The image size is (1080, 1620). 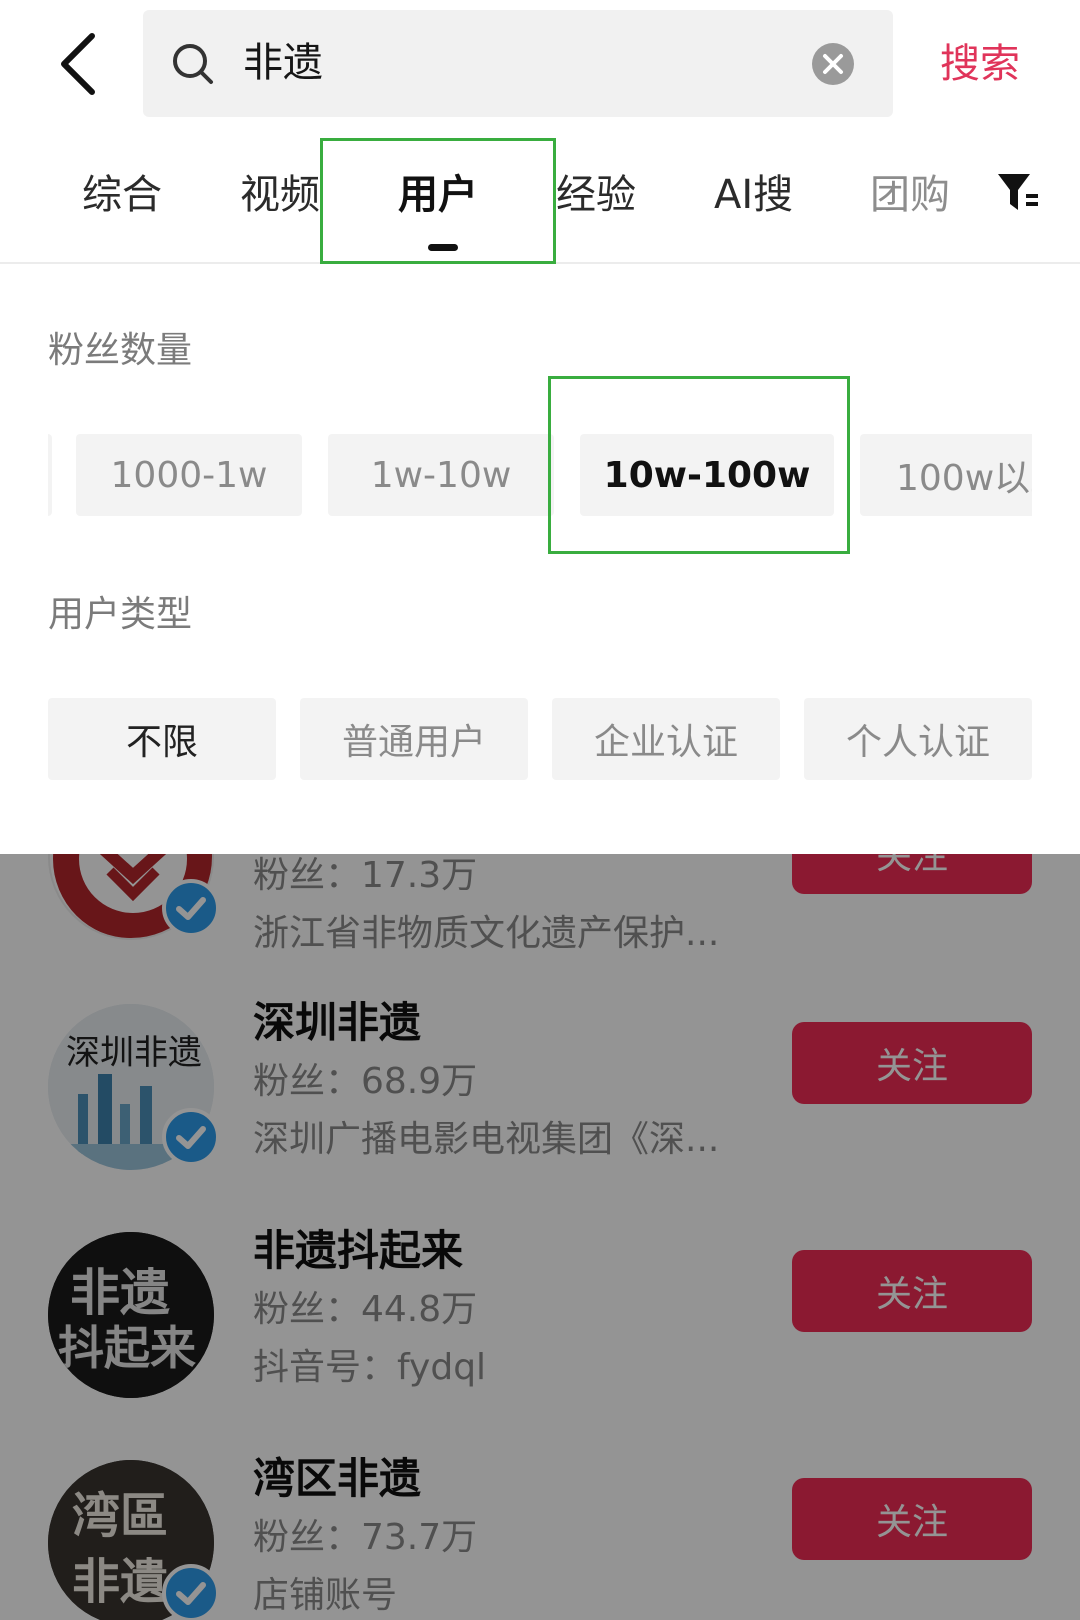 What do you see at coordinates (193, 64) in the screenshot?
I see `search-icon` at bounding box center [193, 64].